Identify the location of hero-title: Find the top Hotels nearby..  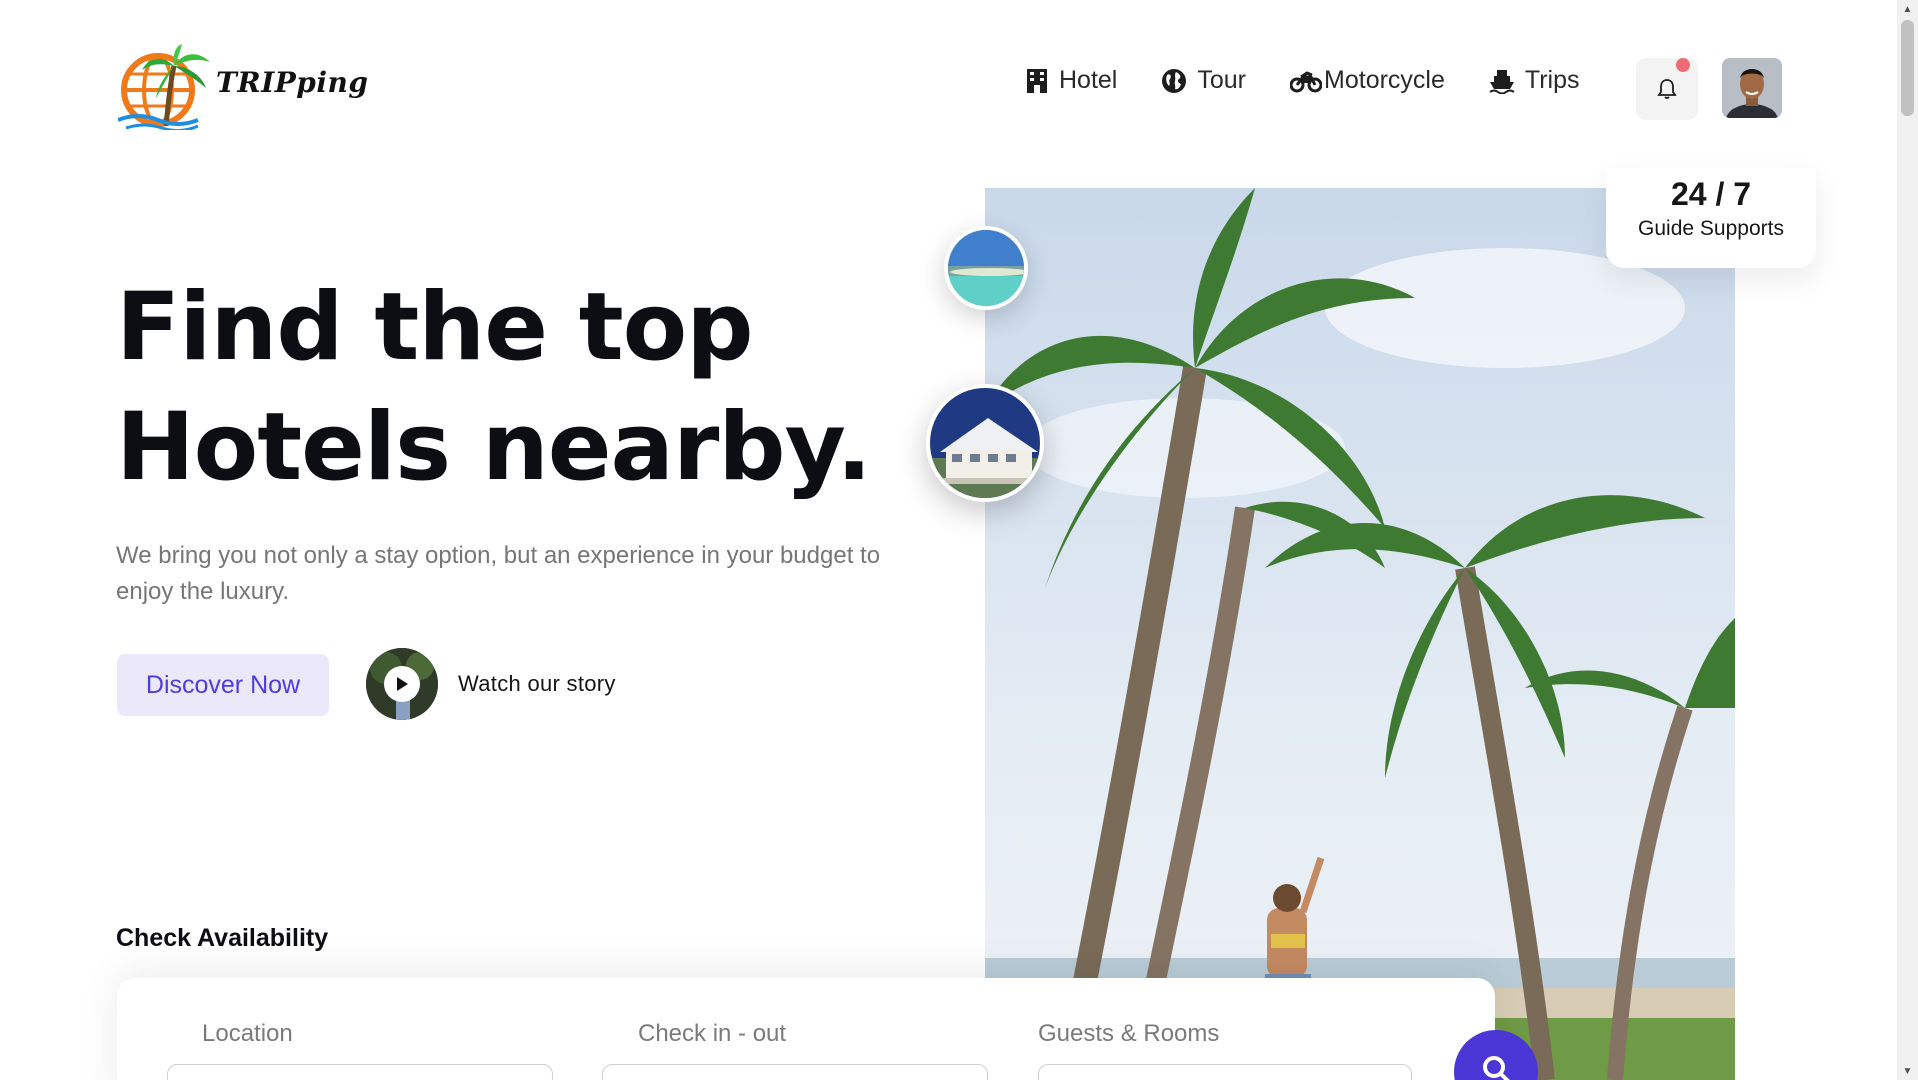
(494, 388).